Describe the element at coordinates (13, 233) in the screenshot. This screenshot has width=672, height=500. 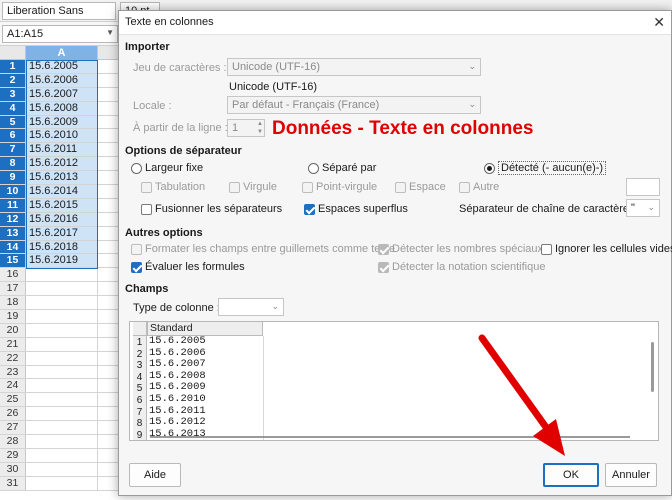
I see `row-header: 13` at that location.